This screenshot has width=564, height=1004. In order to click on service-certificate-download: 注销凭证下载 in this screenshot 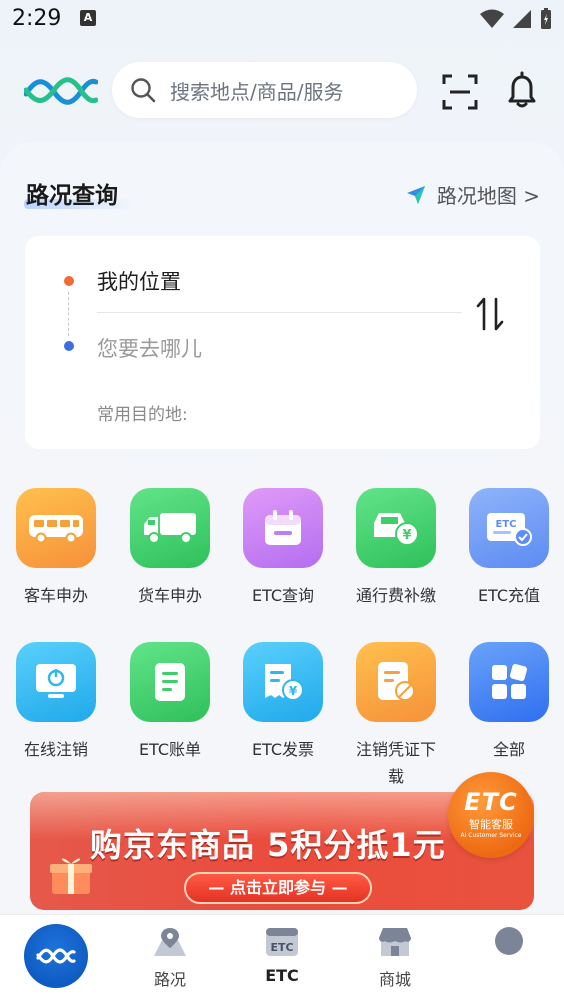, I will do `click(396, 716)`.